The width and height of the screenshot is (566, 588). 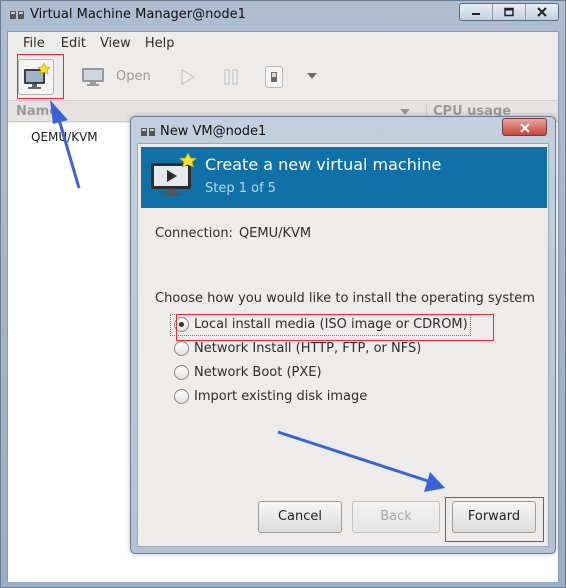 I want to click on maximize-button, so click(x=509, y=12).